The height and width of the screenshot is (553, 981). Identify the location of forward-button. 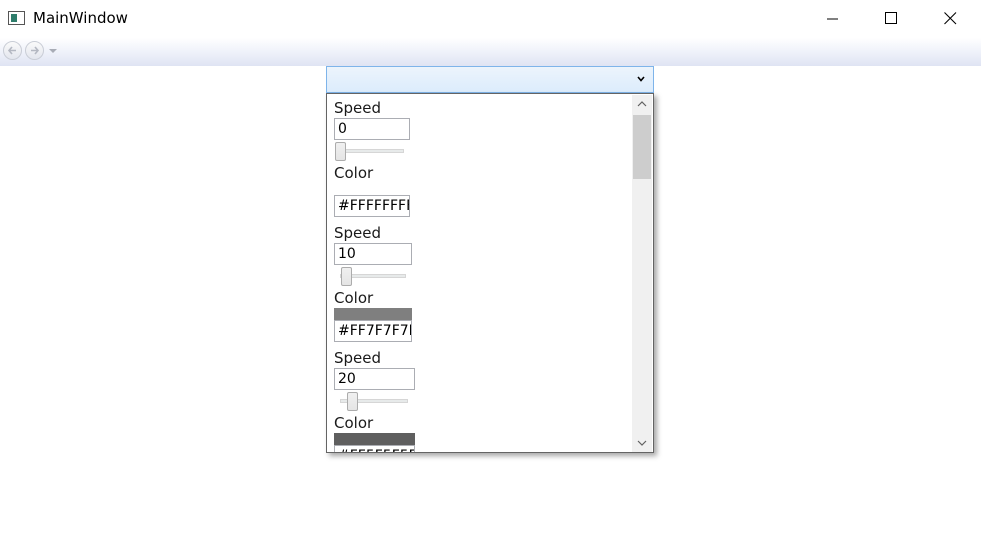
(34, 50).